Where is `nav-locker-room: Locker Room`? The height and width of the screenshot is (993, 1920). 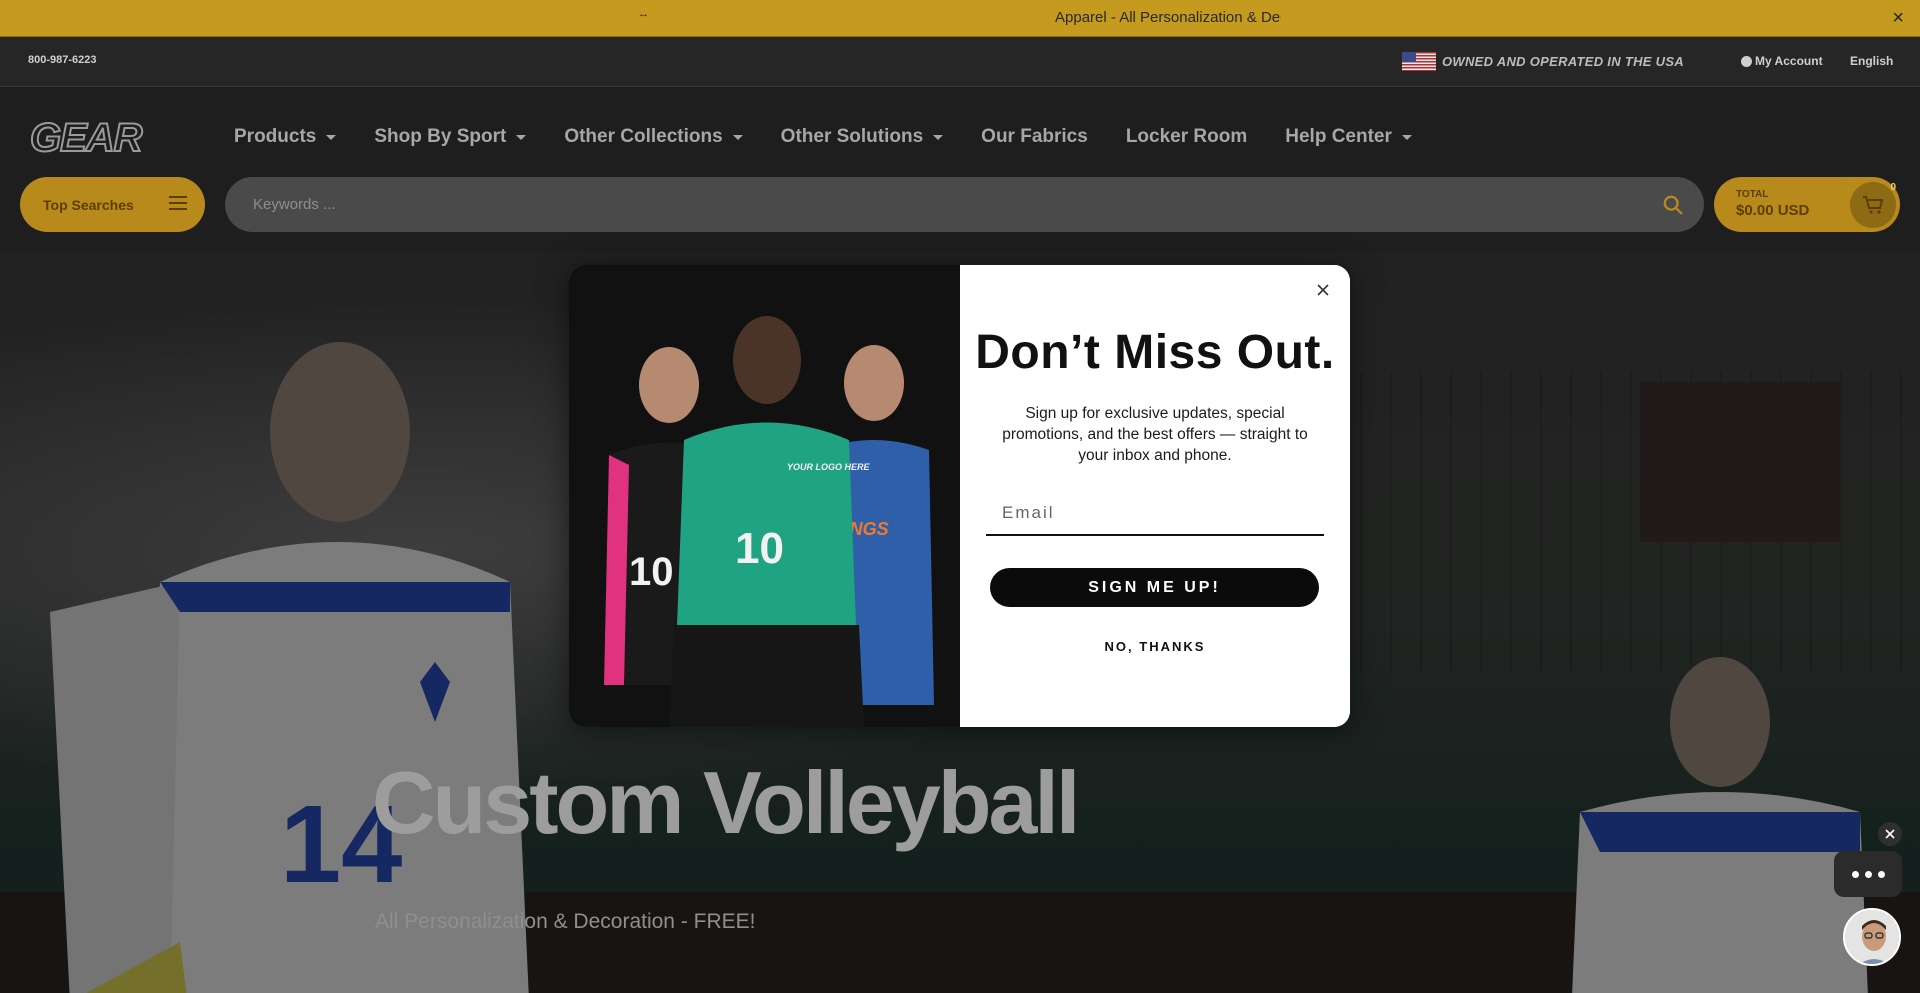 nav-locker-room: Locker Room is located at coordinates (1186, 137).